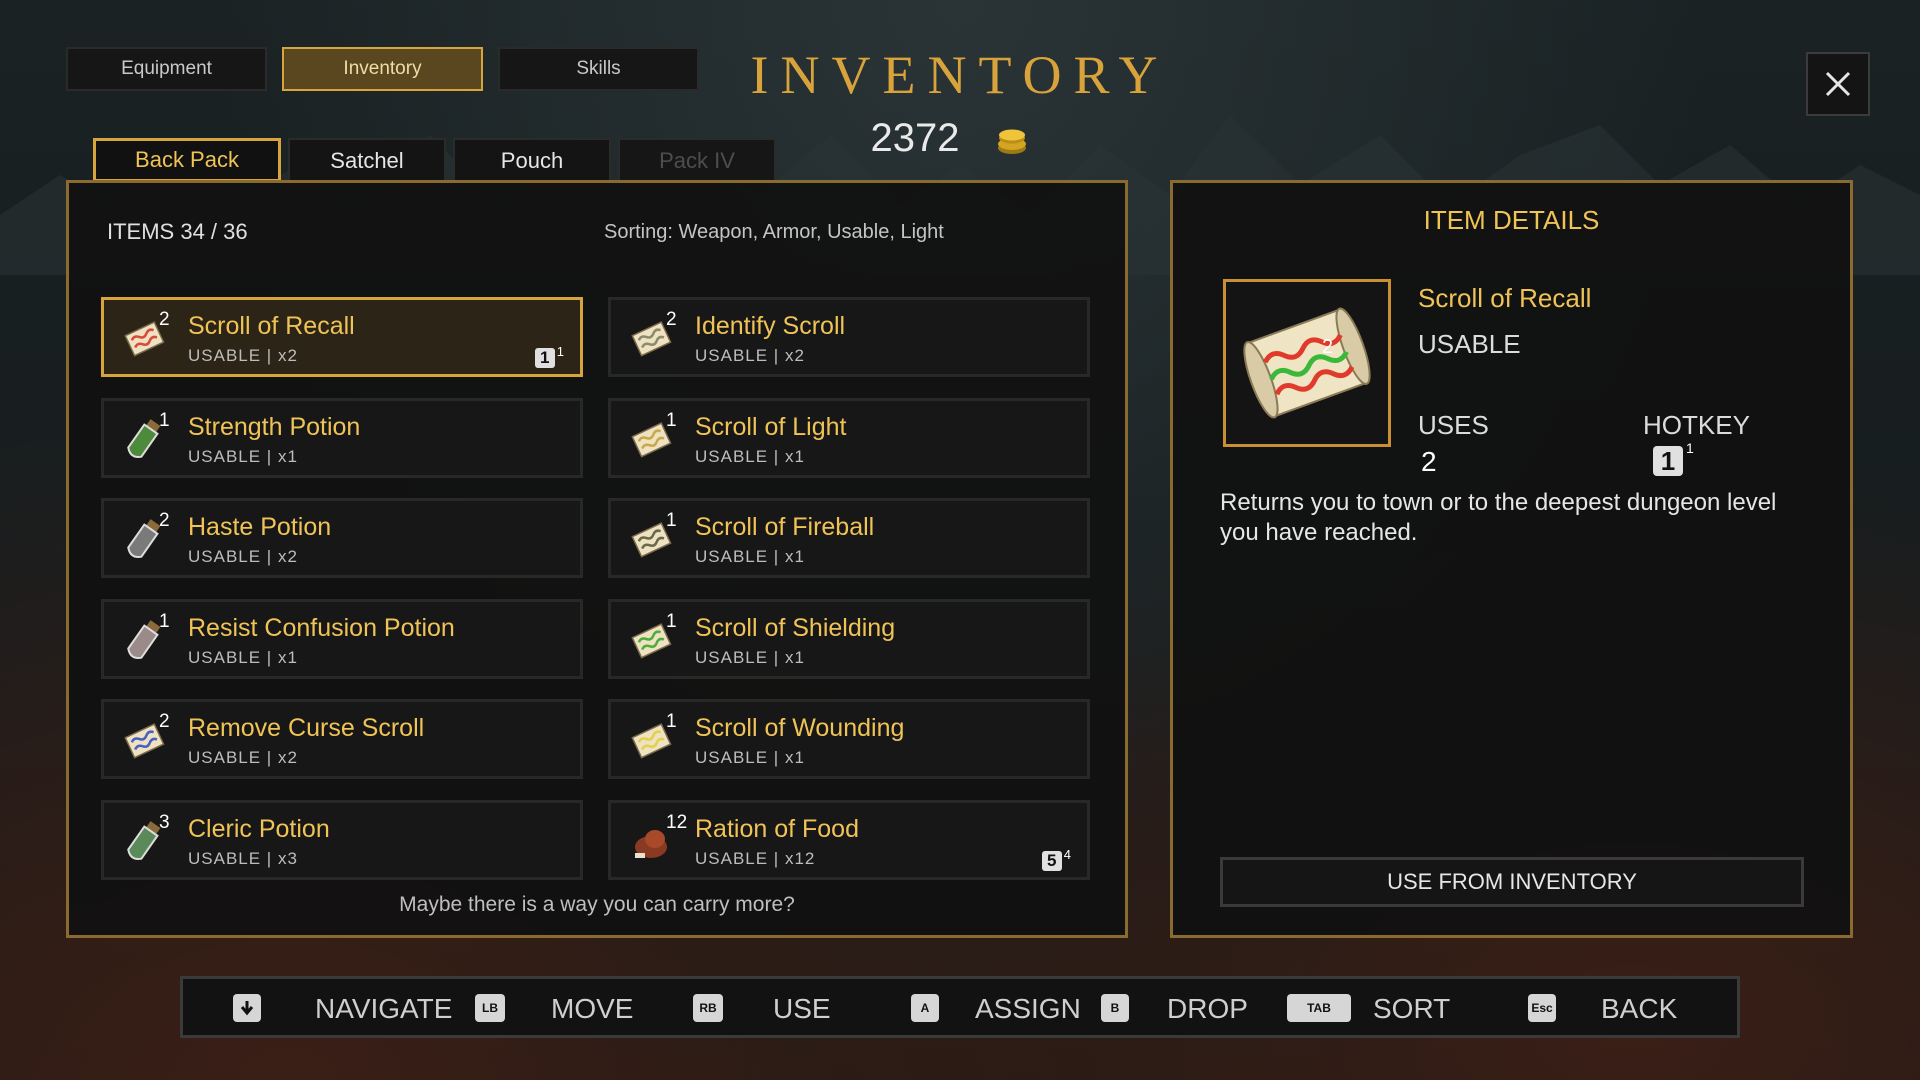 The image size is (1920, 1080). Describe the element at coordinates (259, 828) in the screenshot. I see `item-name: Cleric Potion` at that location.